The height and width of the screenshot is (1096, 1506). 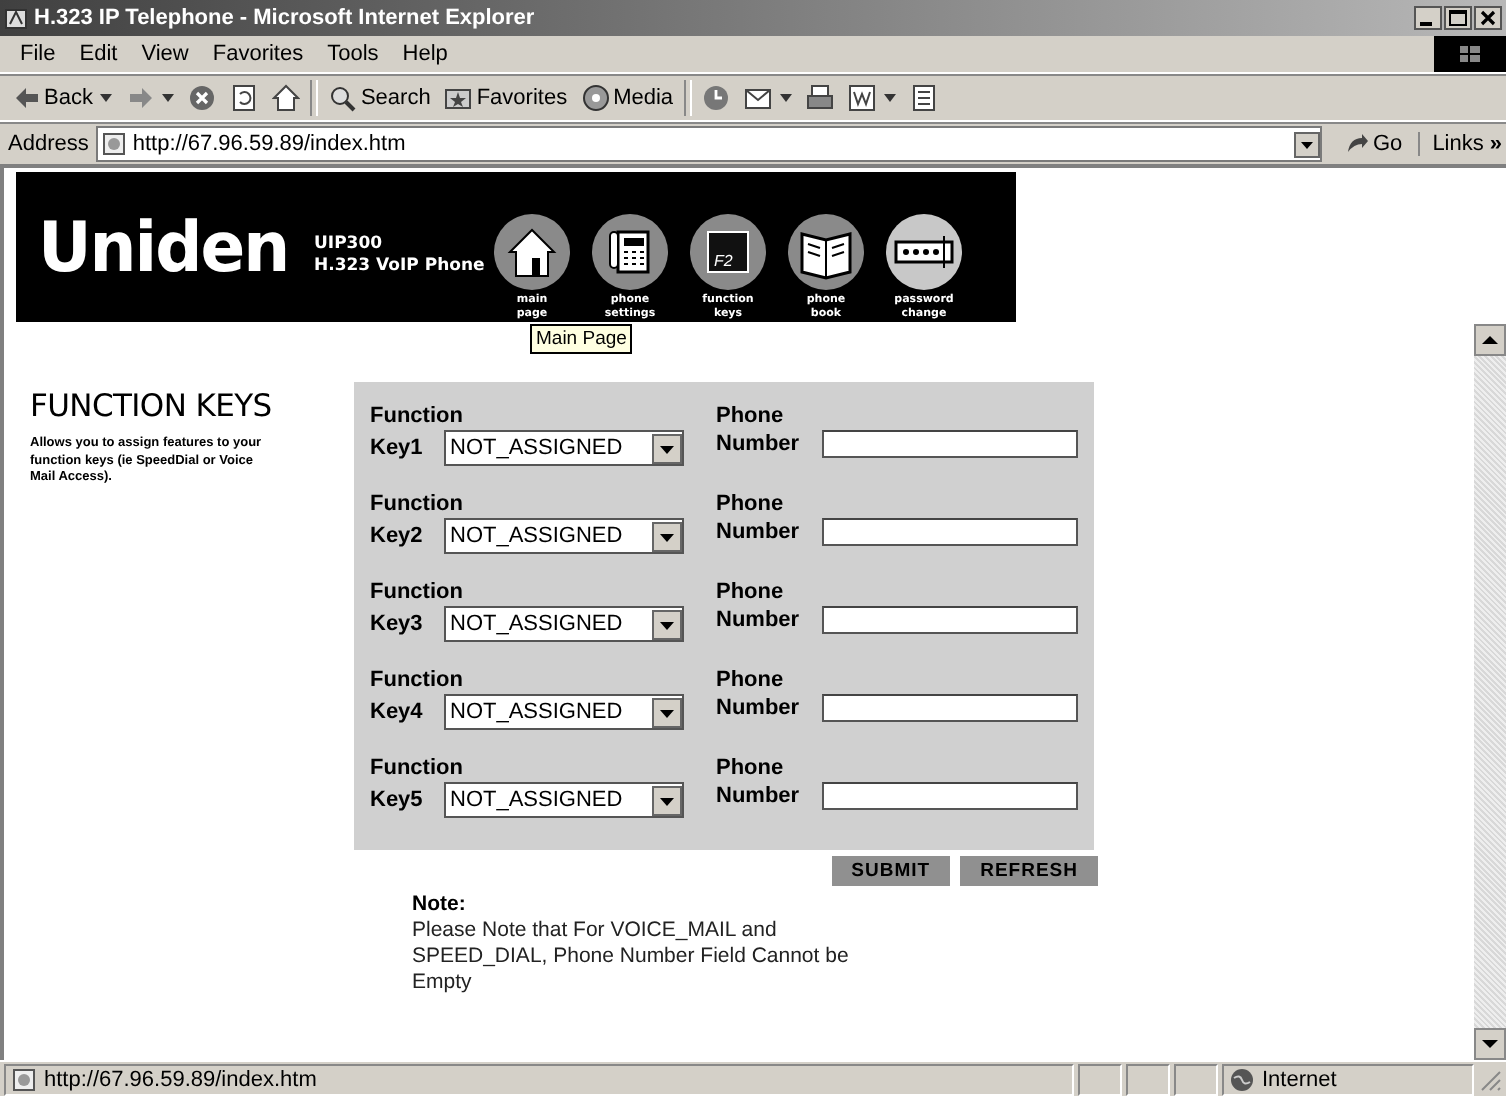 I want to click on refresh-button: REFRESH, so click(x=1029, y=871).